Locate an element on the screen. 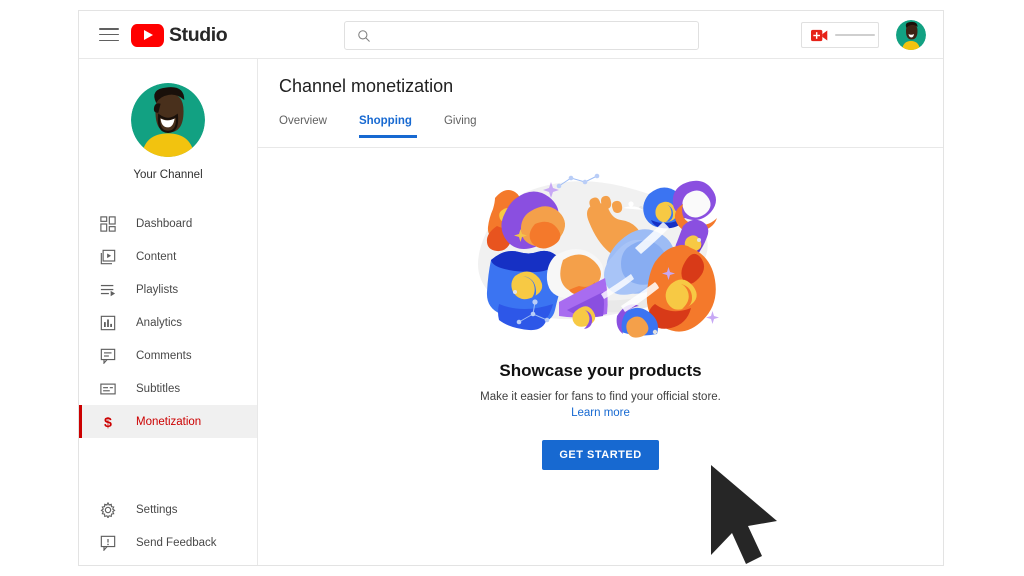 The width and height of the screenshot is (1024, 576). search-input is located at coordinates (527, 35).